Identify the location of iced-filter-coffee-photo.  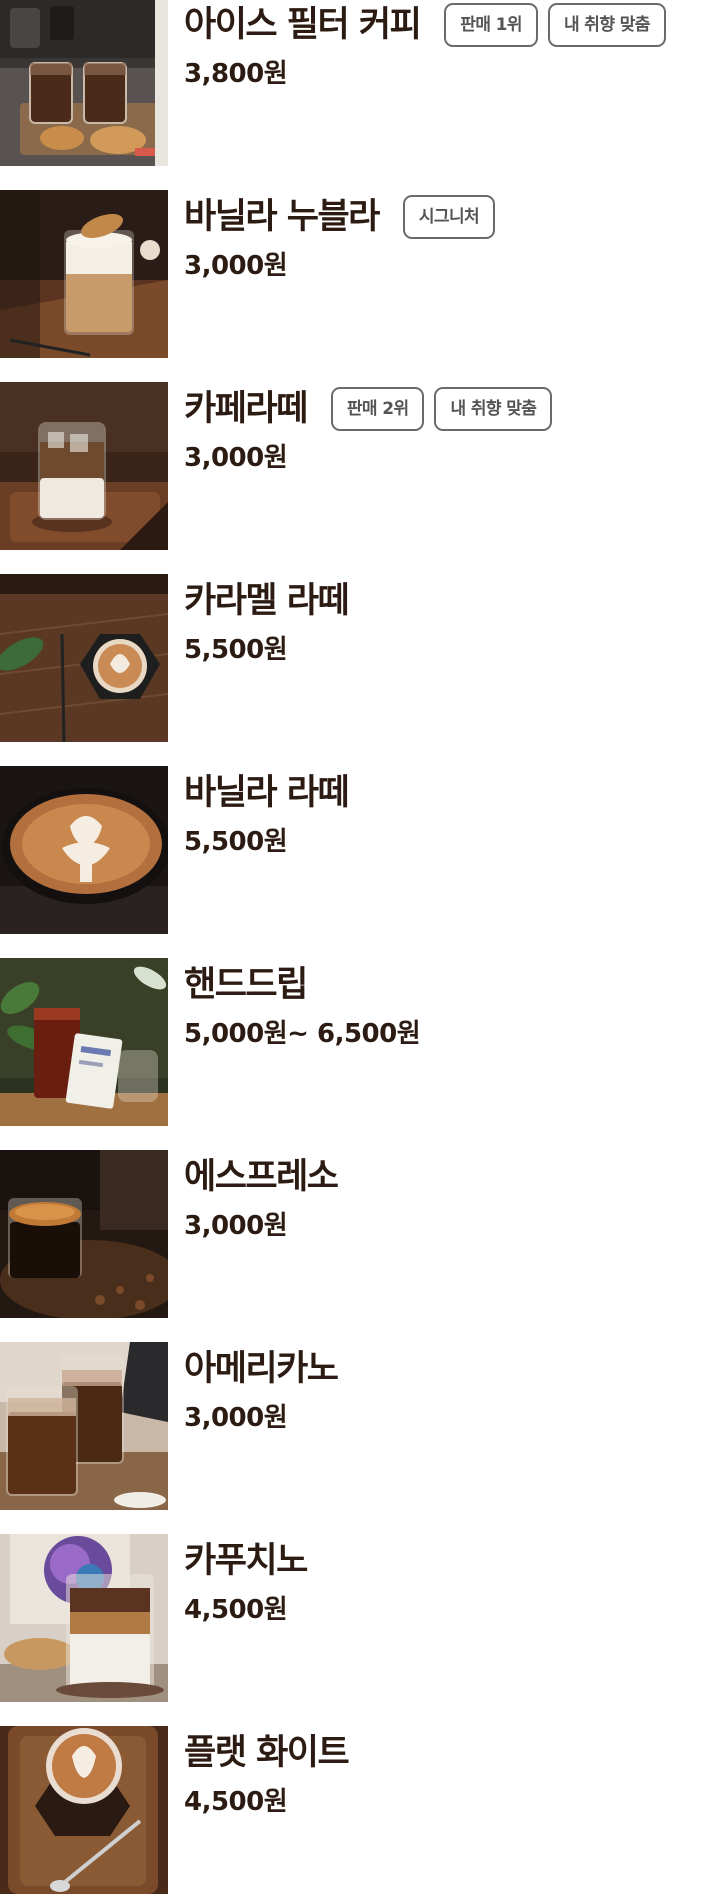
(84, 83).